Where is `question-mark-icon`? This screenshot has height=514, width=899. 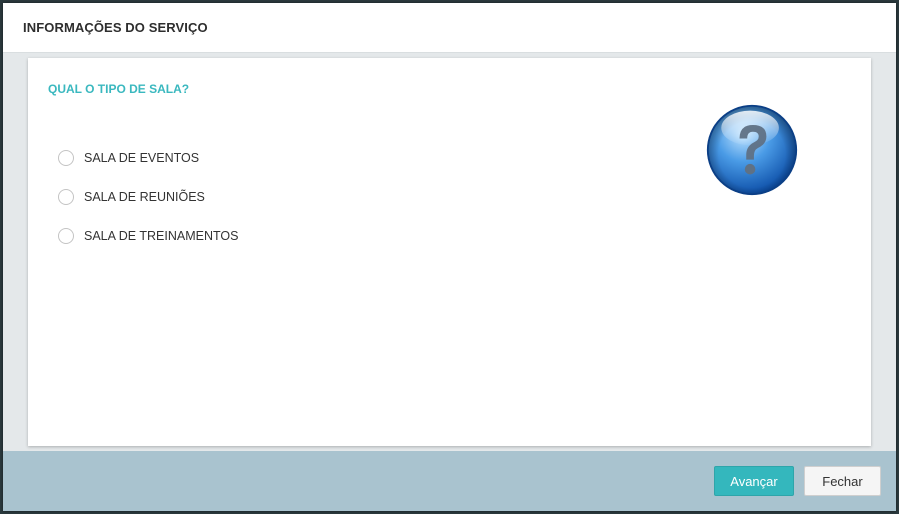
question-mark-icon is located at coordinates (752, 150).